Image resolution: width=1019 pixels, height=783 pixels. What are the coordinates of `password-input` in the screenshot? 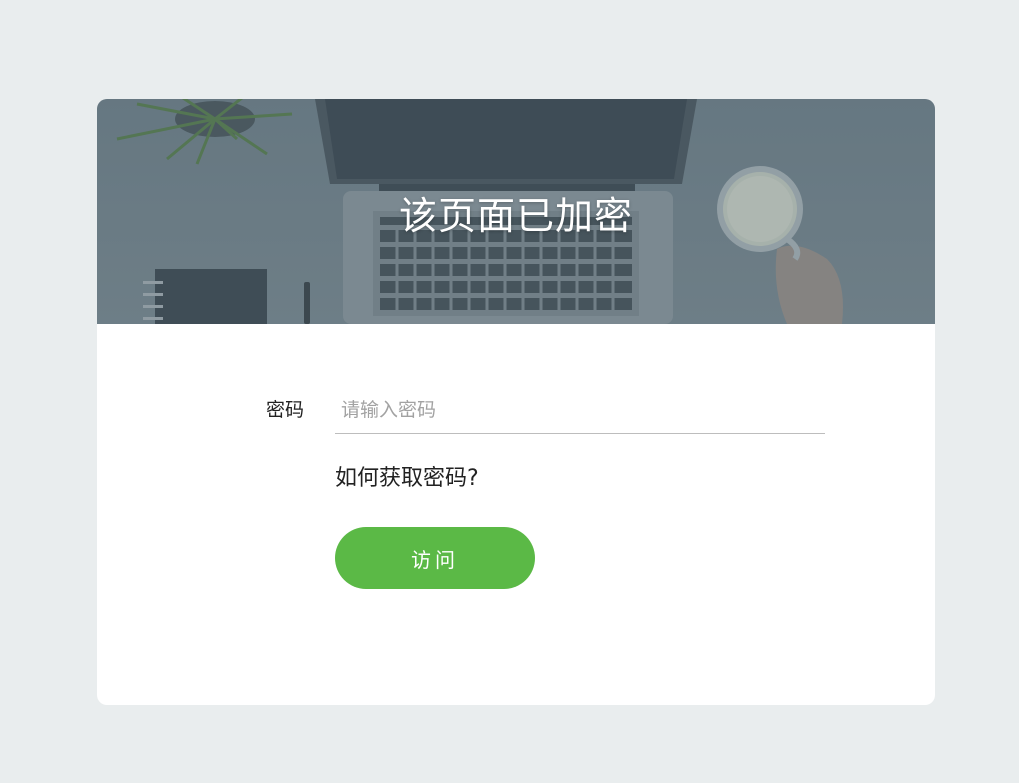 It's located at (580, 410).